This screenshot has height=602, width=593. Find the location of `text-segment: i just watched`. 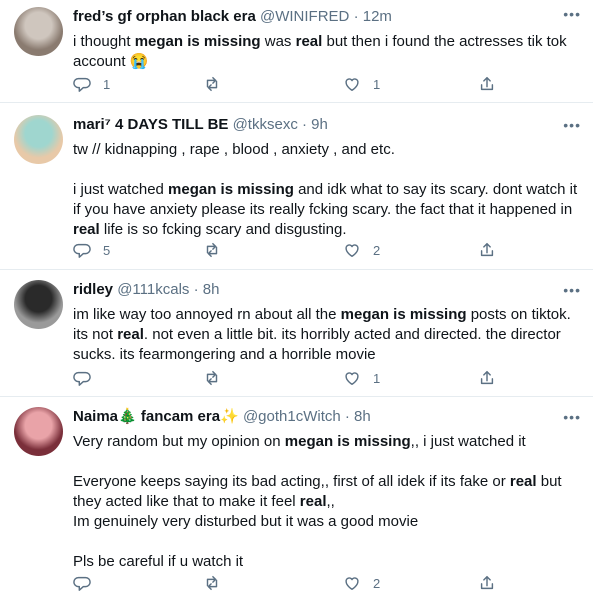

text-segment: i just watched is located at coordinates (121, 189).